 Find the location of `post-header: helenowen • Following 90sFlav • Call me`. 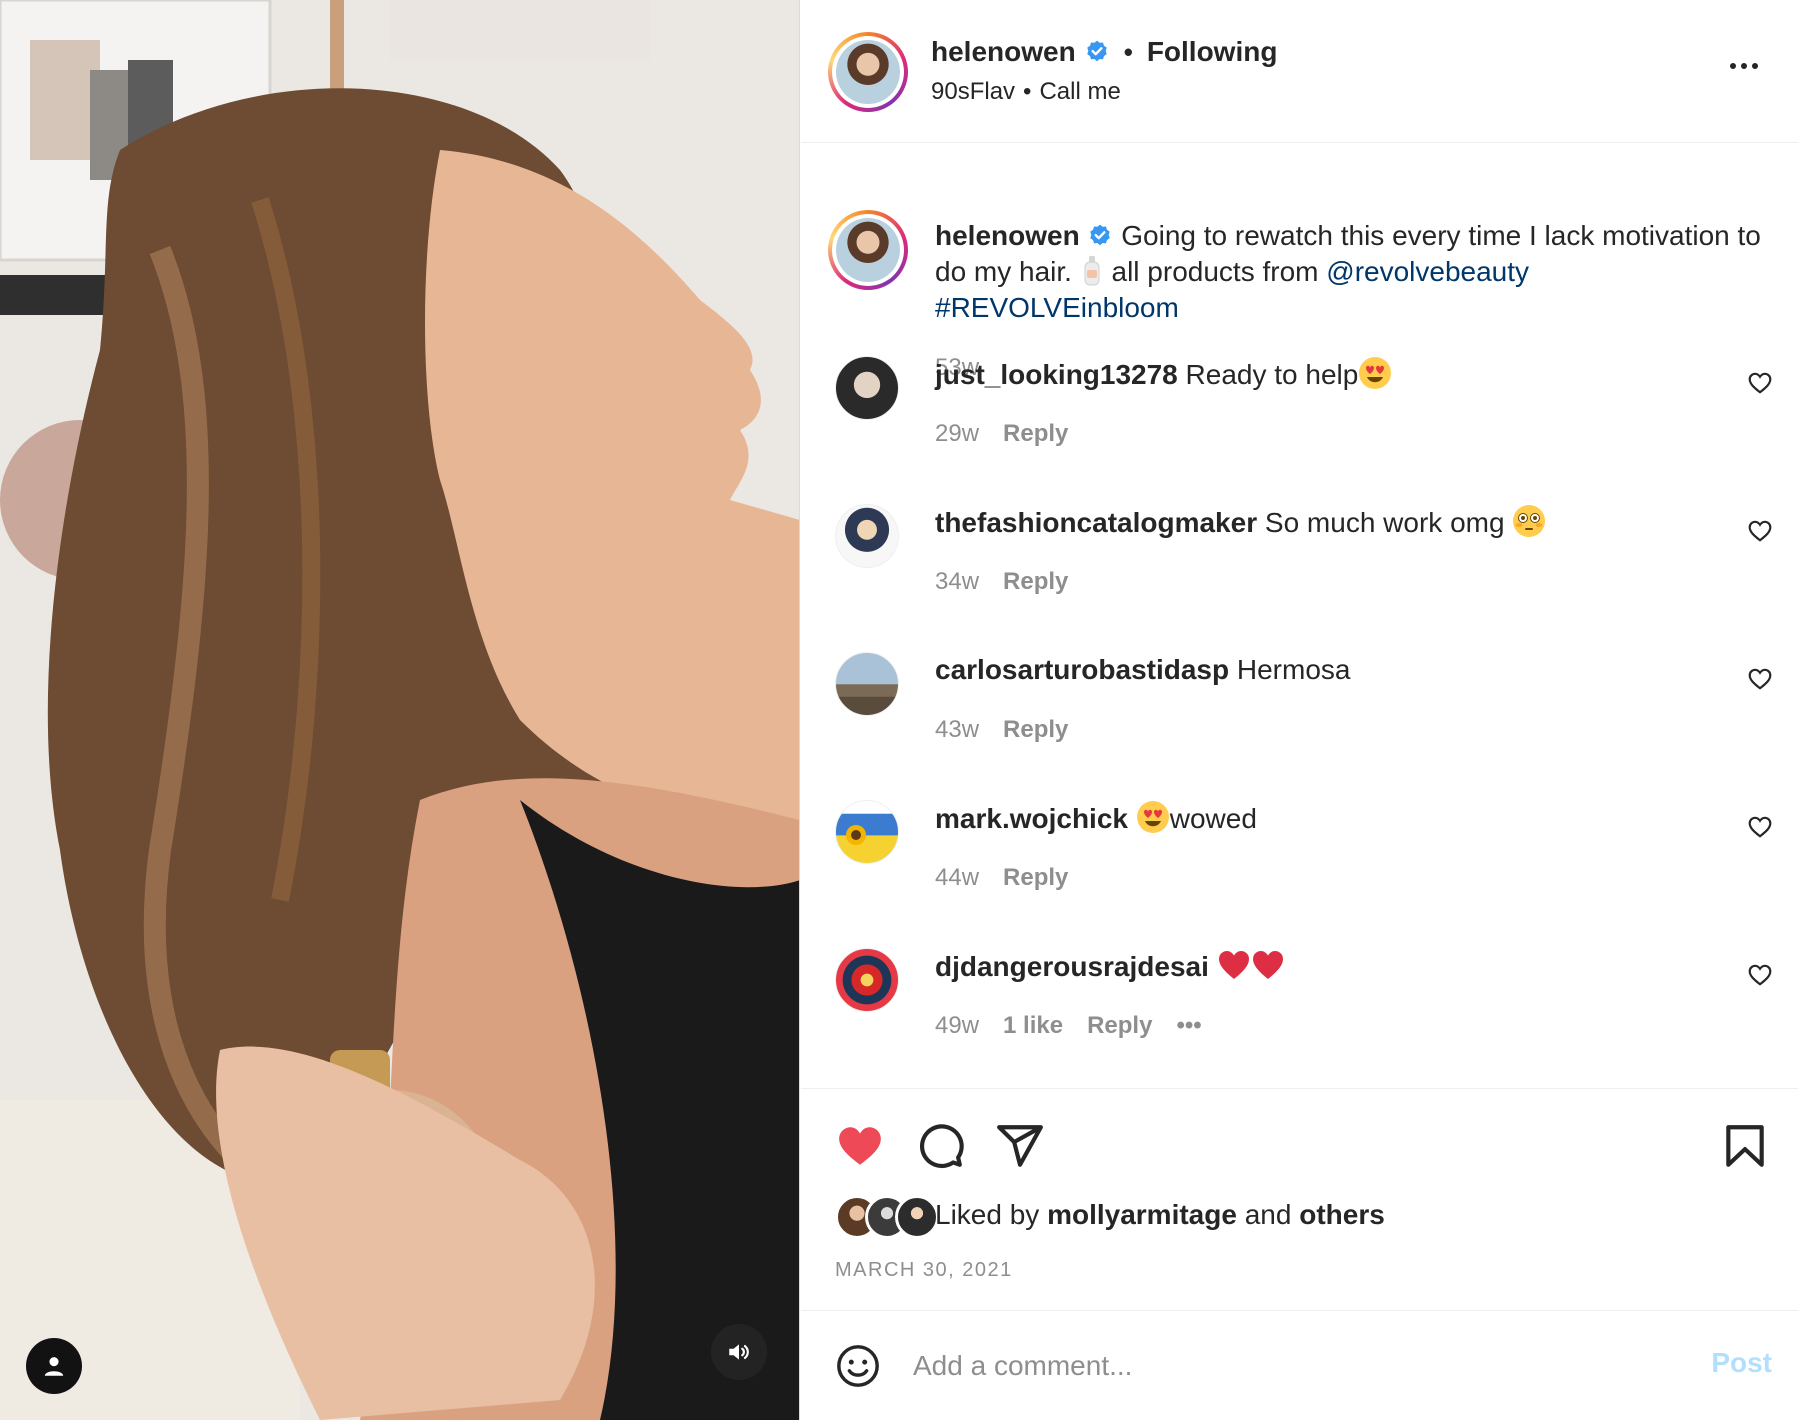

post-header: helenowen • Following 90sFlav • Call me is located at coordinates (1299, 71).